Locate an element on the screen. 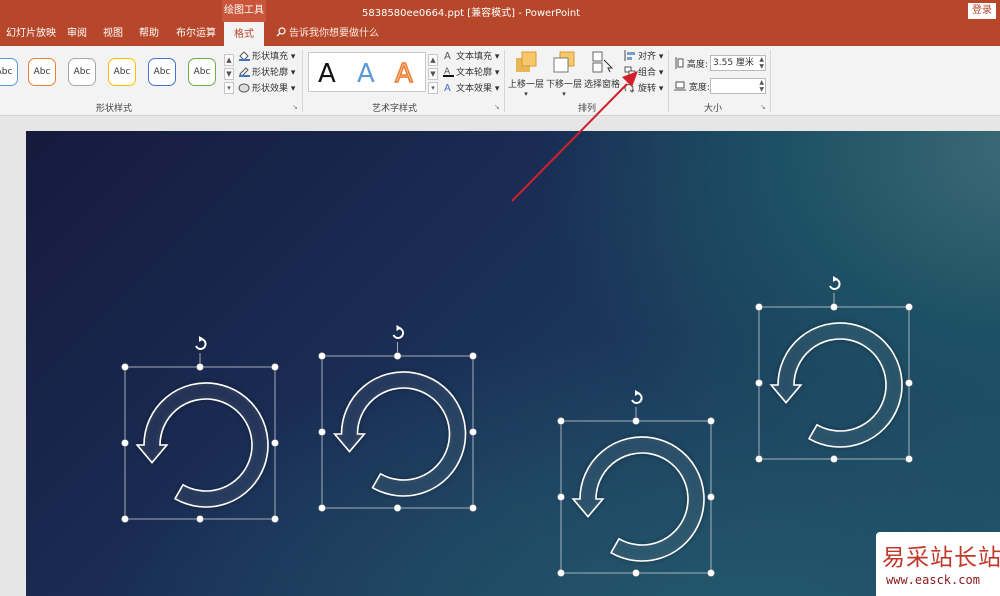  svg-text: A is located at coordinates (447, 88).